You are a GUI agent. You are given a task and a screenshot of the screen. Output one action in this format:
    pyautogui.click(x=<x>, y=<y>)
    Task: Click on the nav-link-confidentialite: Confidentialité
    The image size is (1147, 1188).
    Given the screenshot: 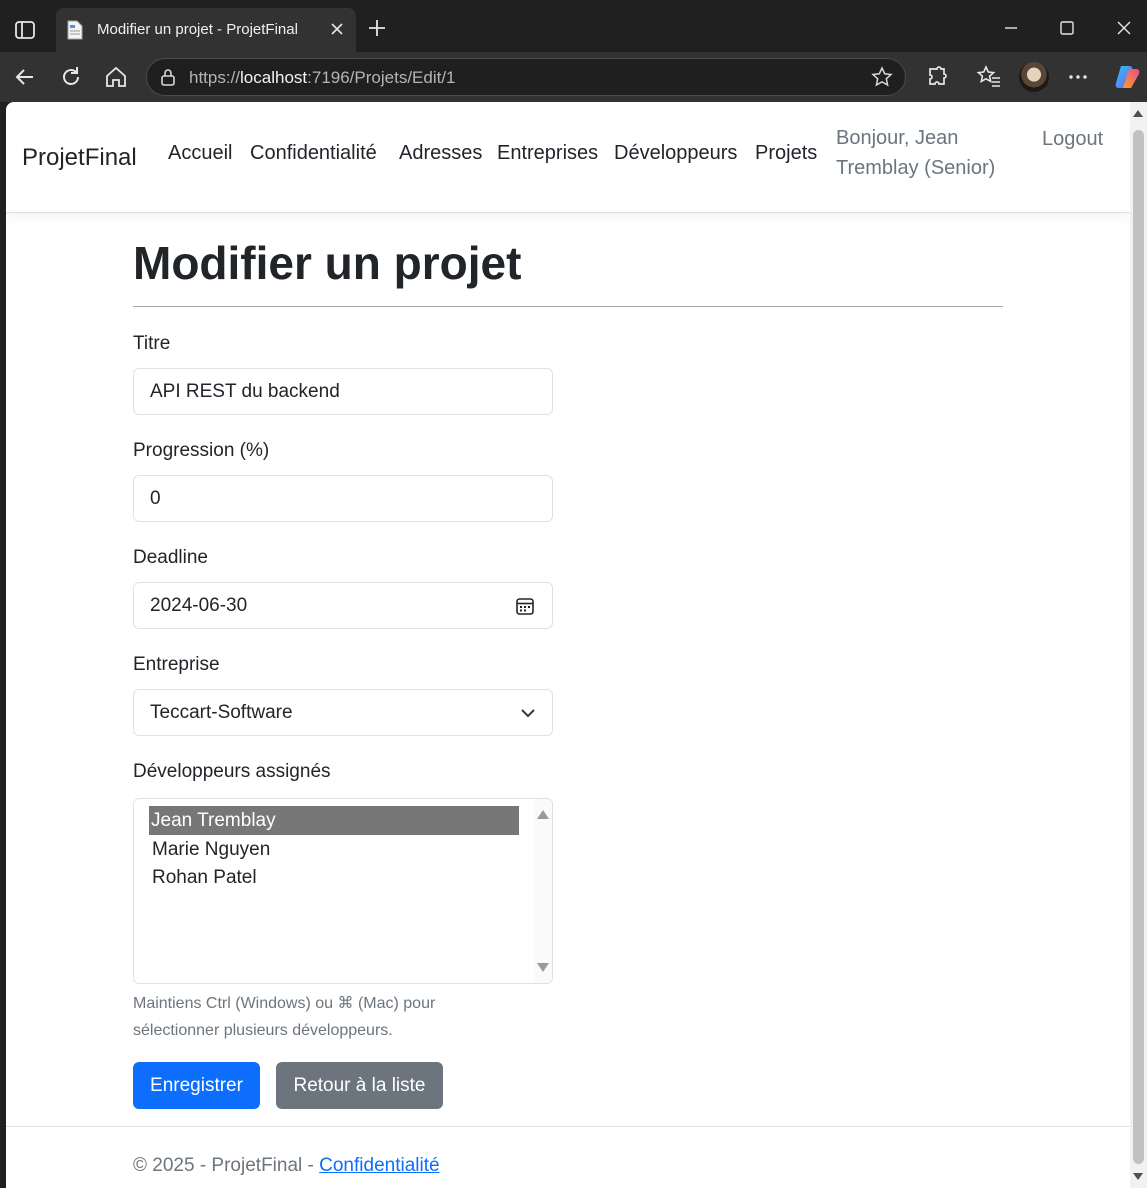 What is the action you would take?
    pyautogui.click(x=313, y=153)
    